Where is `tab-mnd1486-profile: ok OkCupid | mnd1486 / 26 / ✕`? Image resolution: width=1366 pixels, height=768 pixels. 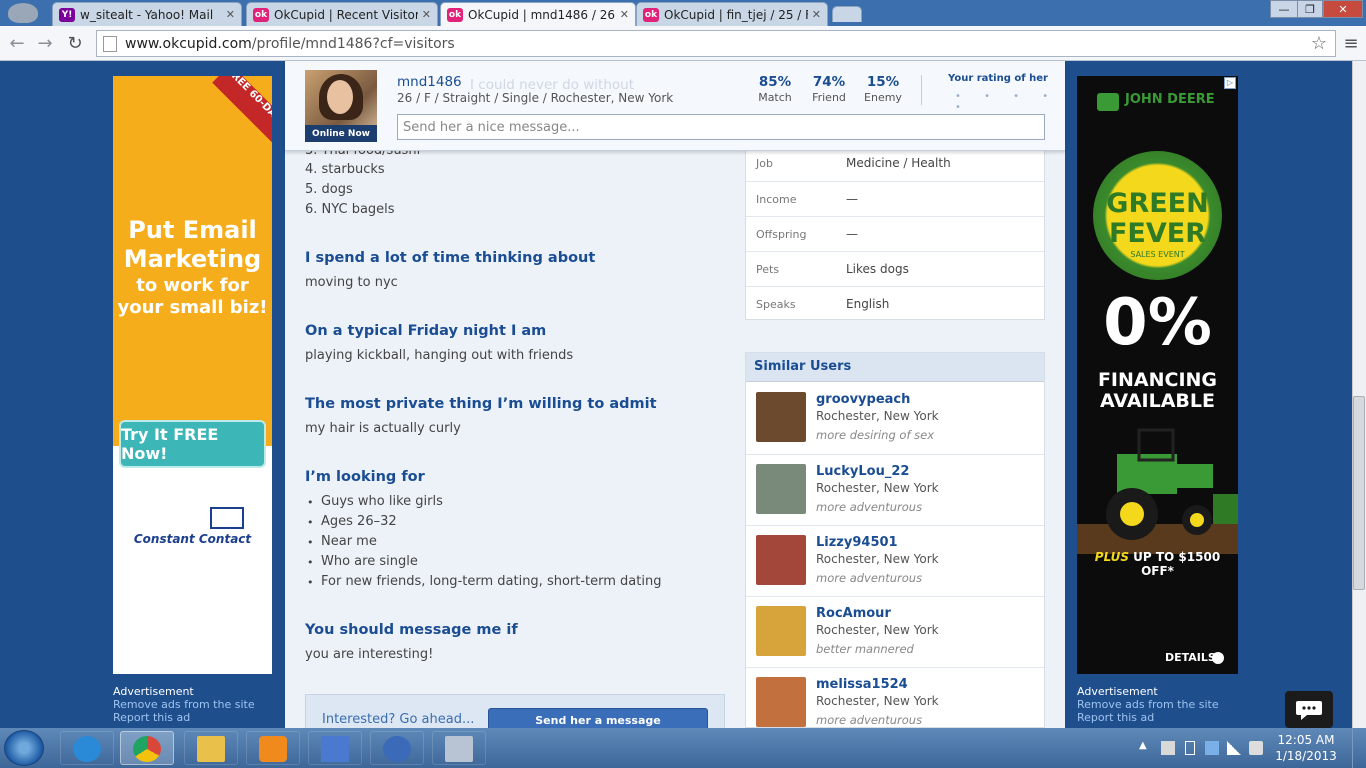
tab-mnd1486-profile: ok OkCupid | mnd1486 / 26 / ✕ is located at coordinates (538, 14).